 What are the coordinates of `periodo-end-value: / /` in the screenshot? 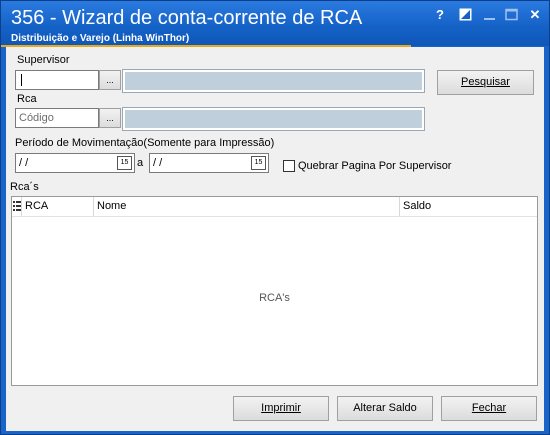 It's located at (158, 163).